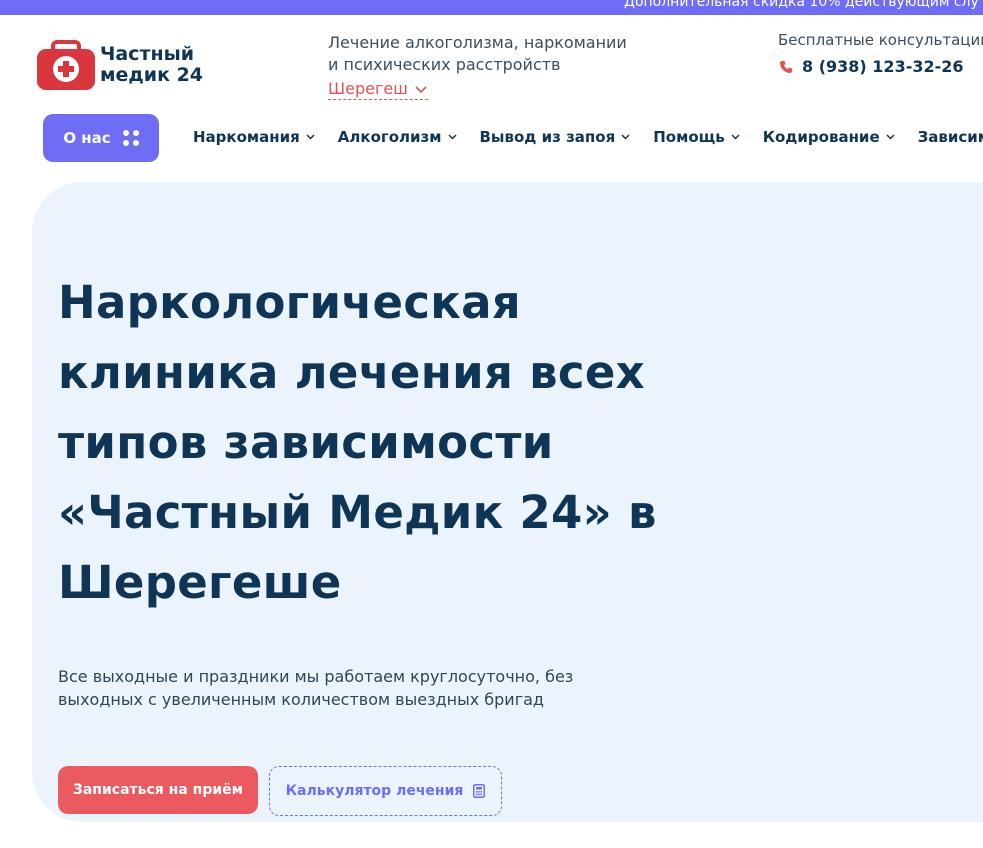 The image size is (983, 848). Describe the element at coordinates (152, 75) in the screenshot. I see `logo-line-2: медик 24` at that location.